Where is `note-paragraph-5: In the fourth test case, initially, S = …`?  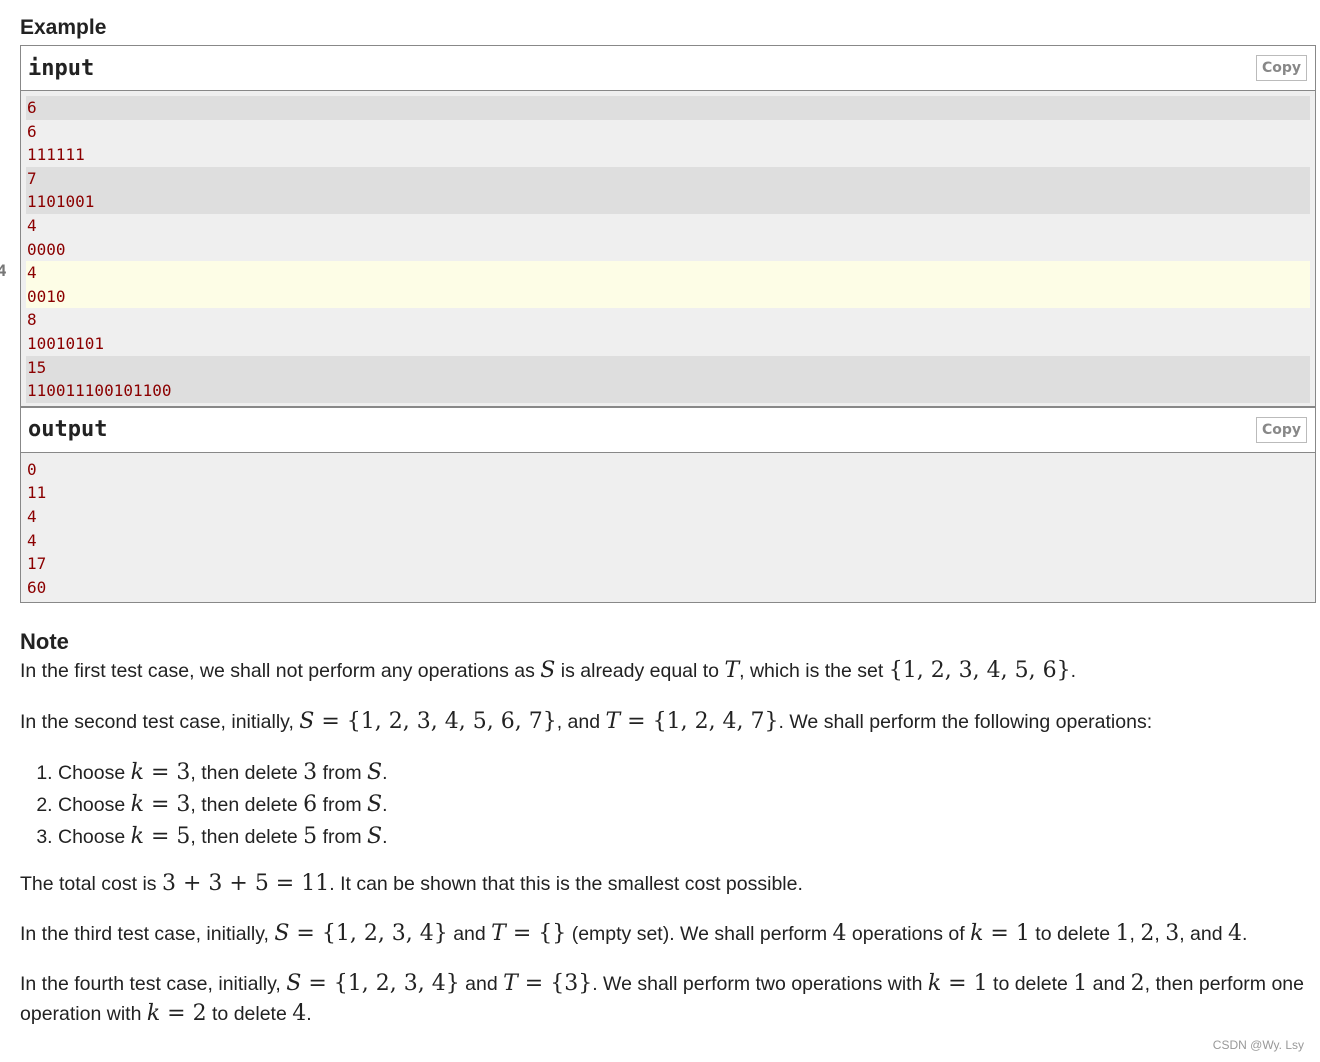 note-paragraph-5: In the fourth test case, initially, S = … is located at coordinates (665, 999).